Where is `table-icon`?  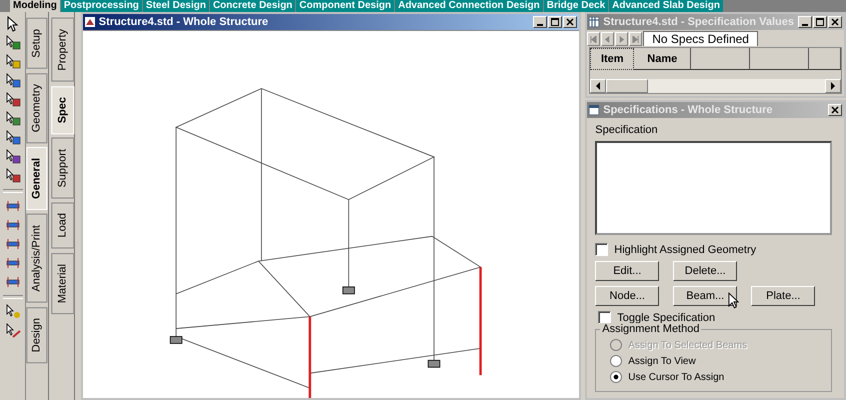 table-icon is located at coordinates (594, 22).